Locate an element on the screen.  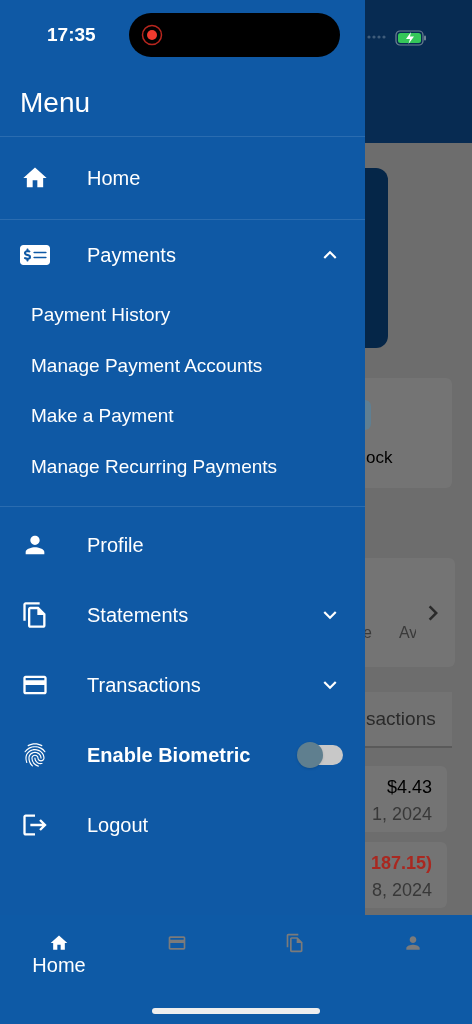
home-icon is located at coordinates (59, 943).